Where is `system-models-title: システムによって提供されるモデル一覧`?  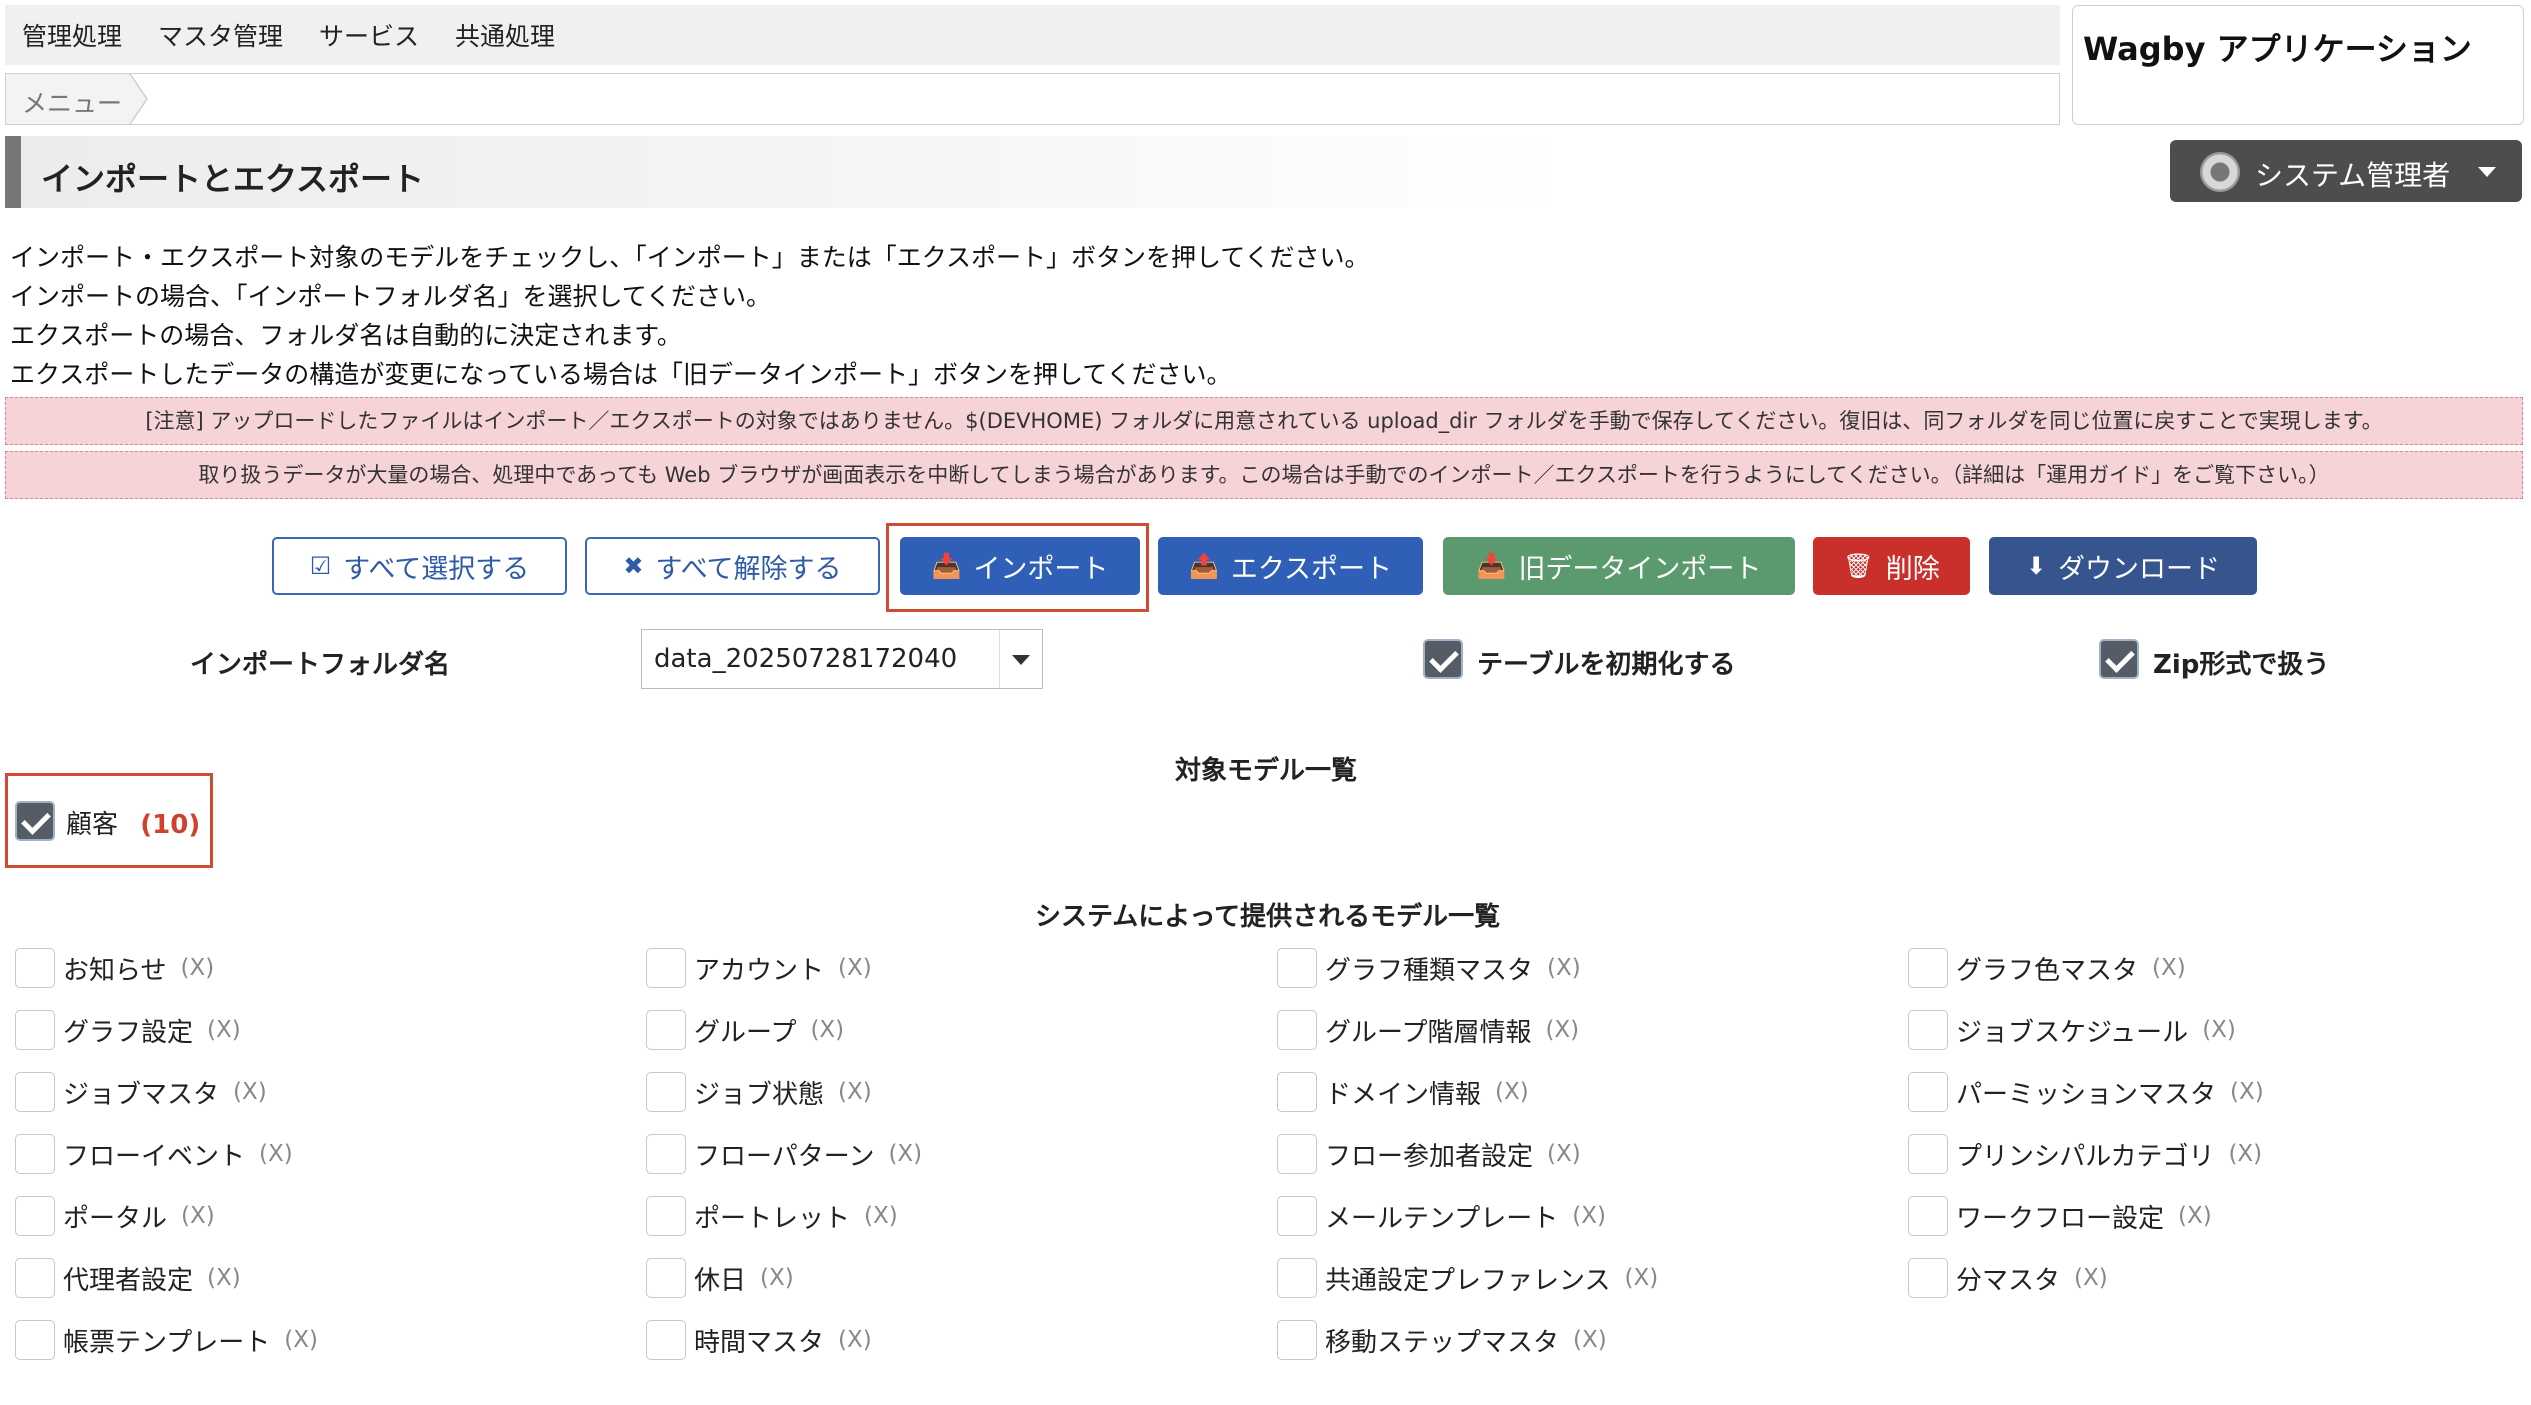
system-models-title: システムによって提供されるモデル一覧 is located at coordinates (1268, 917).